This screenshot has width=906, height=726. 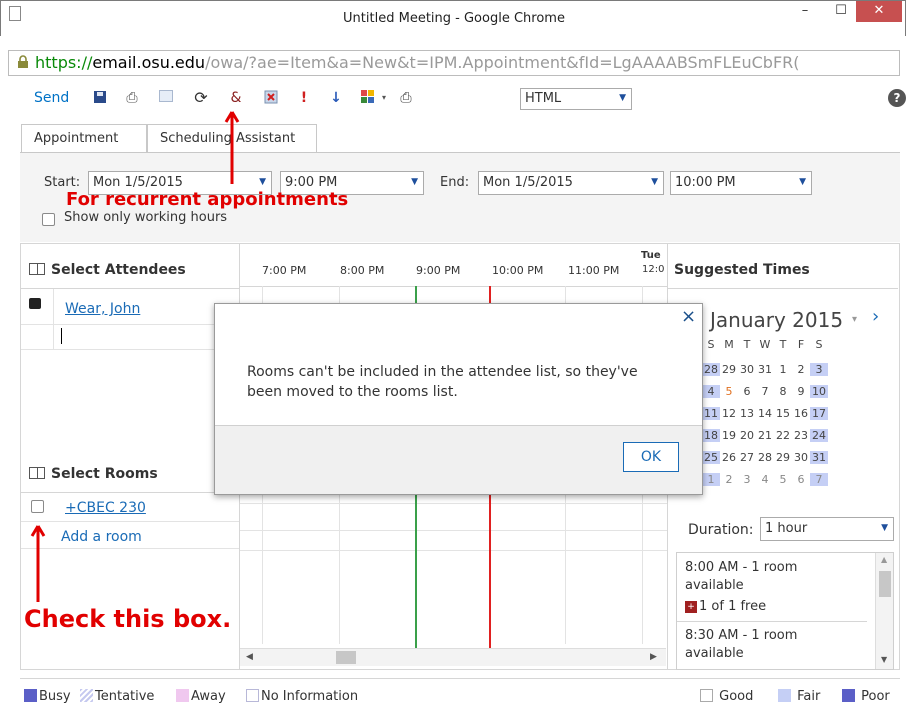 What do you see at coordinates (801, 413) in the screenshot?
I see `calendar-day: 16` at bounding box center [801, 413].